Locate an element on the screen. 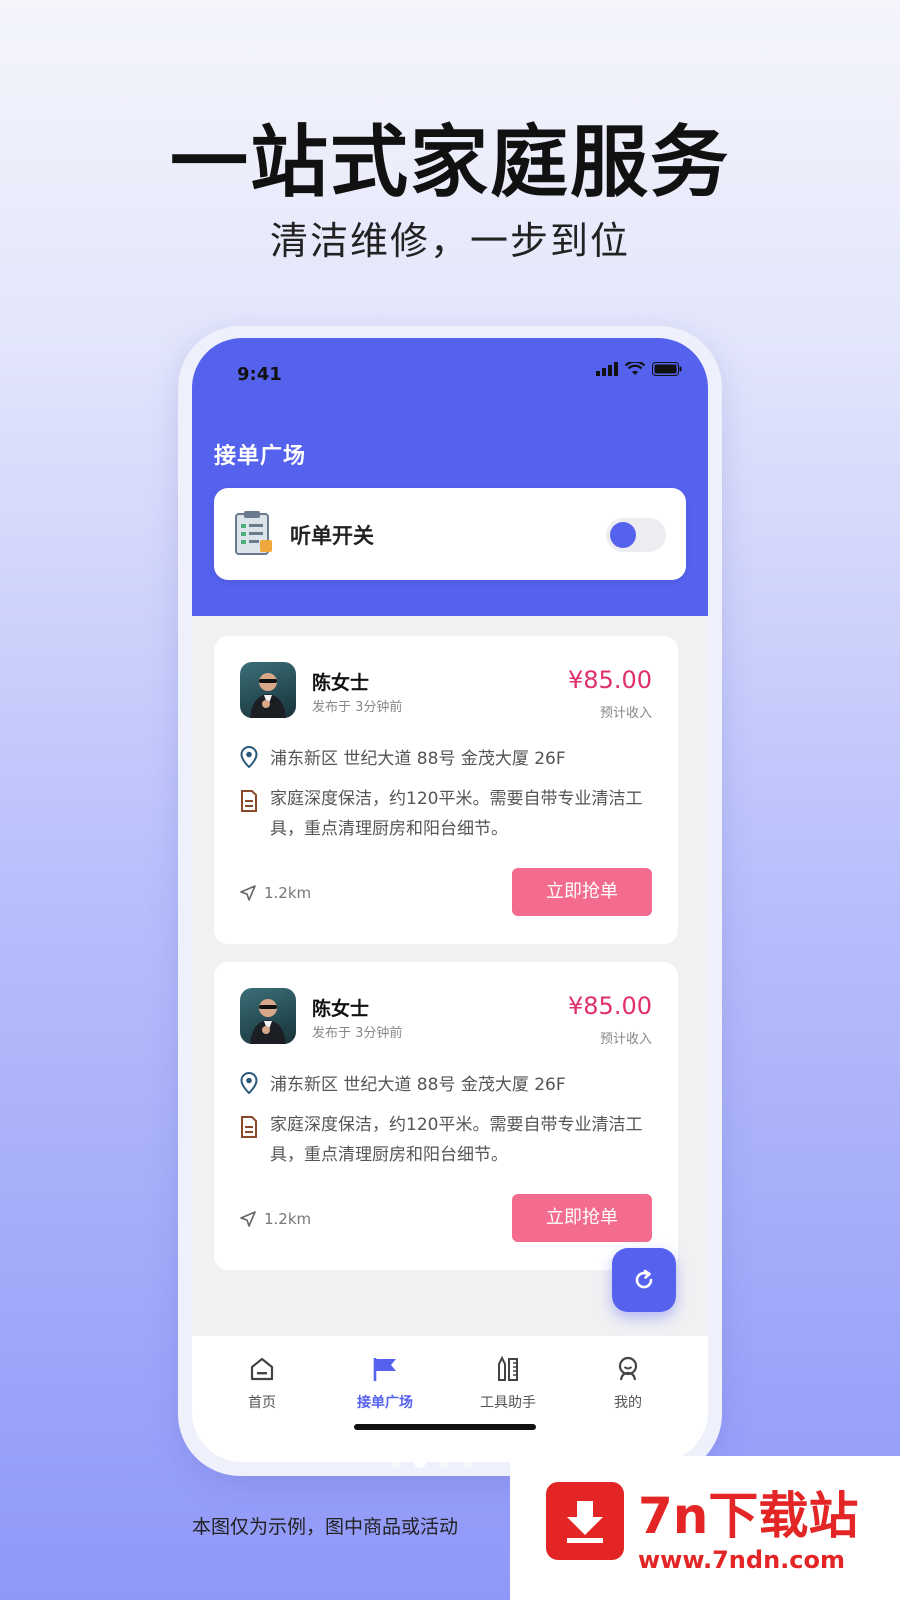 This screenshot has height=1600, width=900. watermark: 7n下载站 www.7ndn.com is located at coordinates (705, 1528).